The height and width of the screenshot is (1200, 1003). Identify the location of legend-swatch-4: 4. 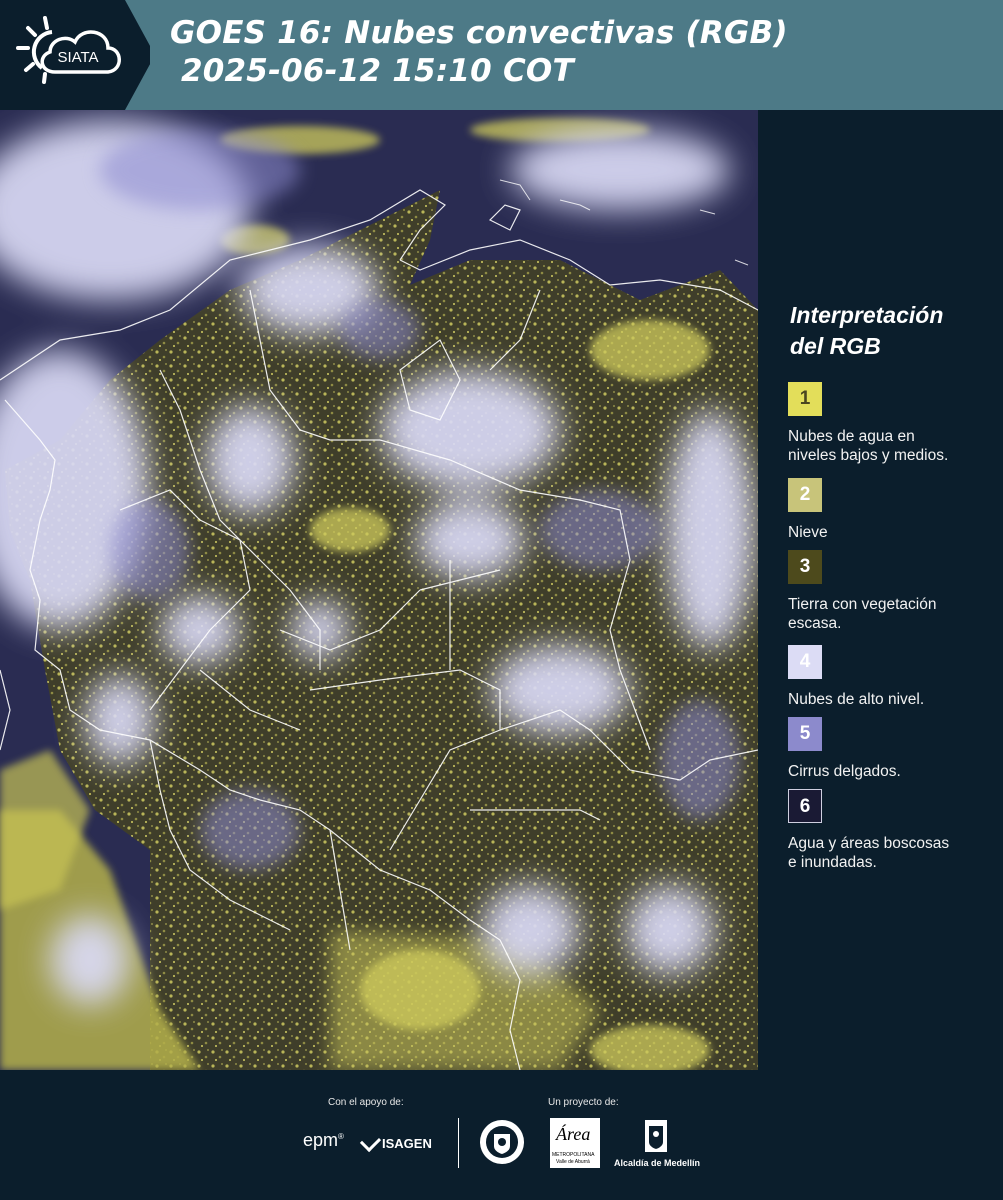
(805, 662).